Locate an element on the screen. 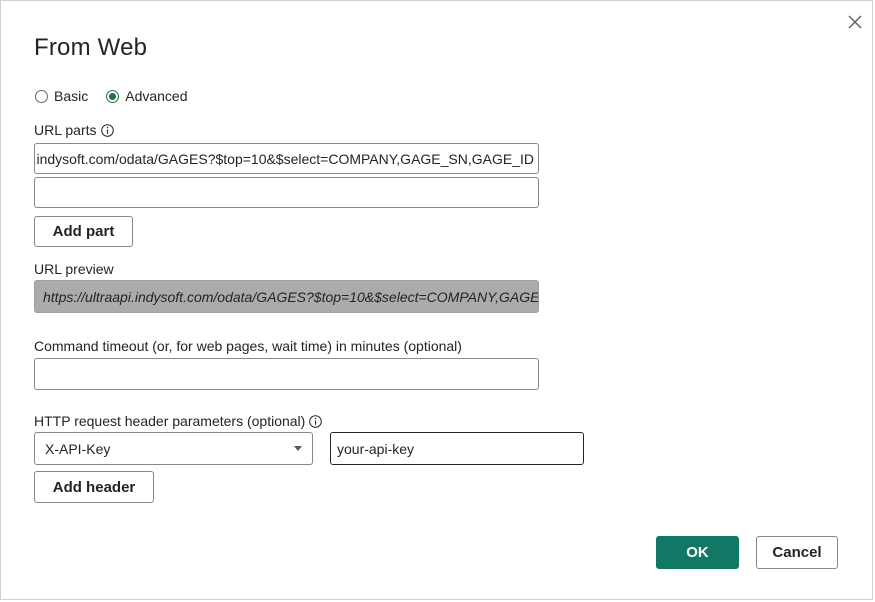  advanced-radio: Advanced is located at coordinates (147, 96).